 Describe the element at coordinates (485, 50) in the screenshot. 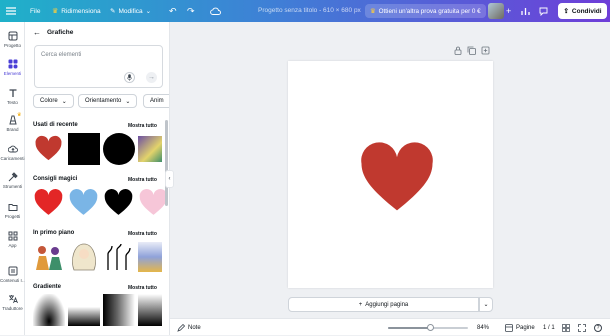

I see `add-page-icon` at that location.